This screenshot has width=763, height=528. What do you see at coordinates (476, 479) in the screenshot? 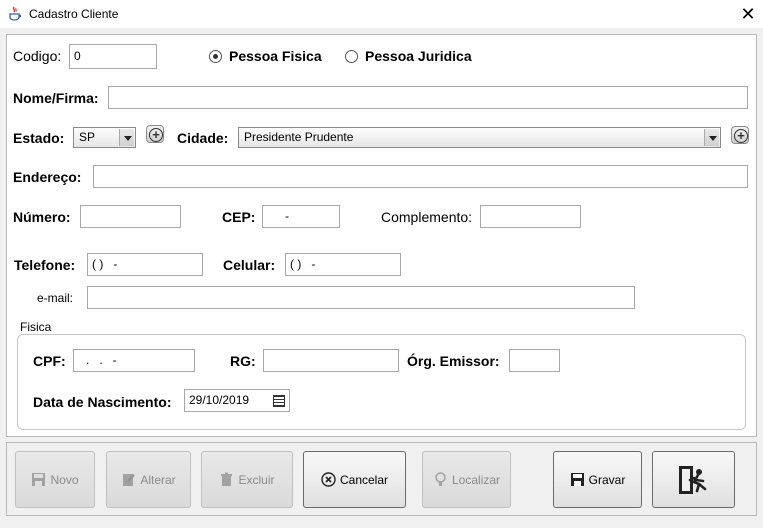
I see `localizar-label: Localizar` at bounding box center [476, 479].